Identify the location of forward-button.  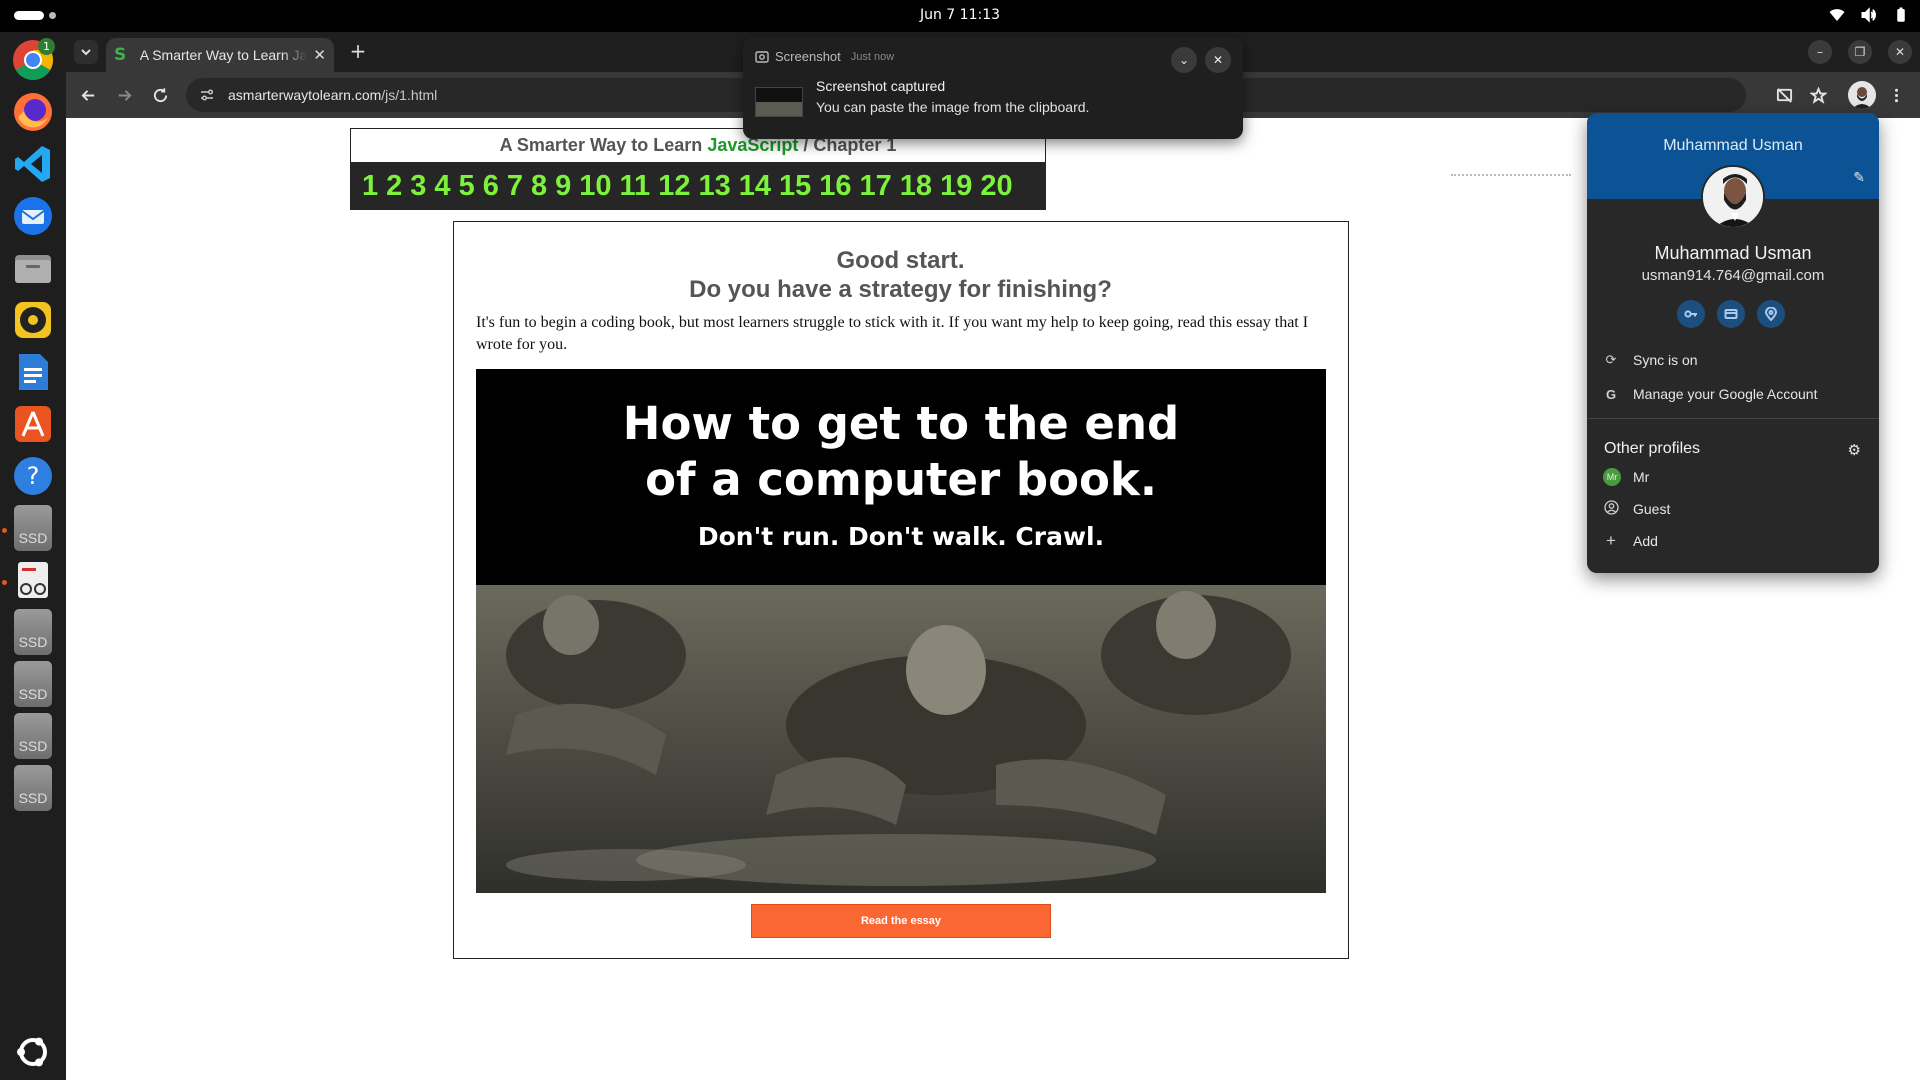
(124, 95).